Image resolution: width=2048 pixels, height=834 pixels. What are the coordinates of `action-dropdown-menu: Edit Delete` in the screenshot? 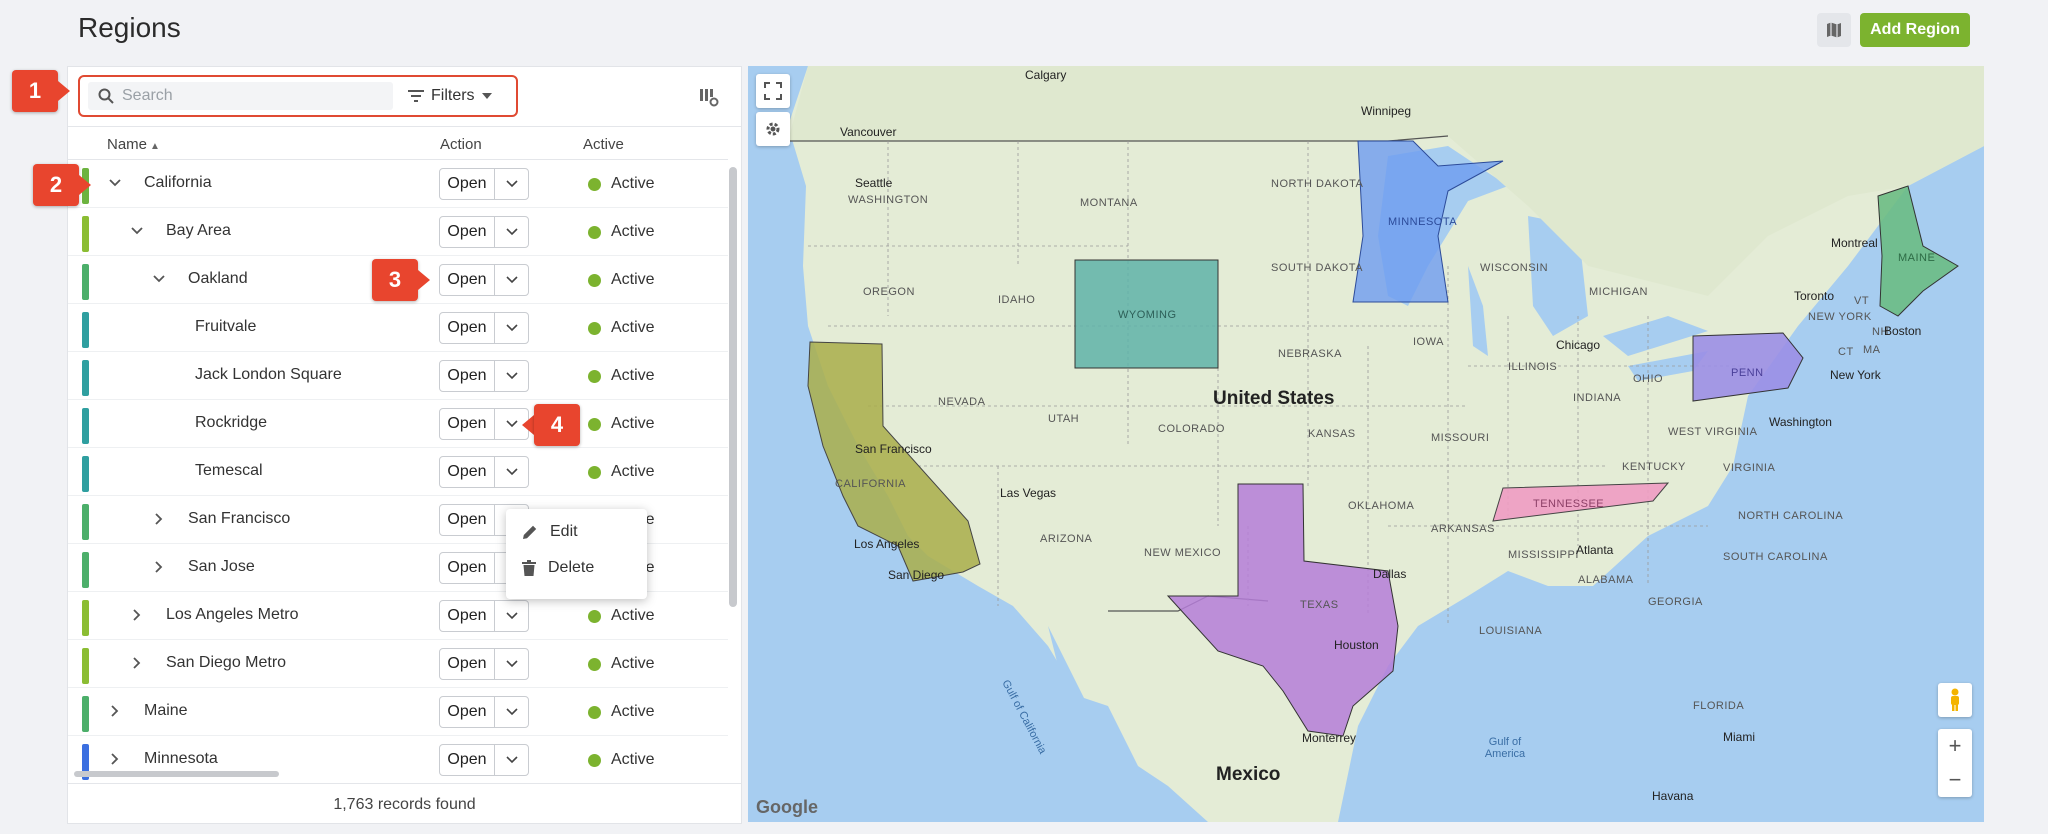 It's located at (576, 554).